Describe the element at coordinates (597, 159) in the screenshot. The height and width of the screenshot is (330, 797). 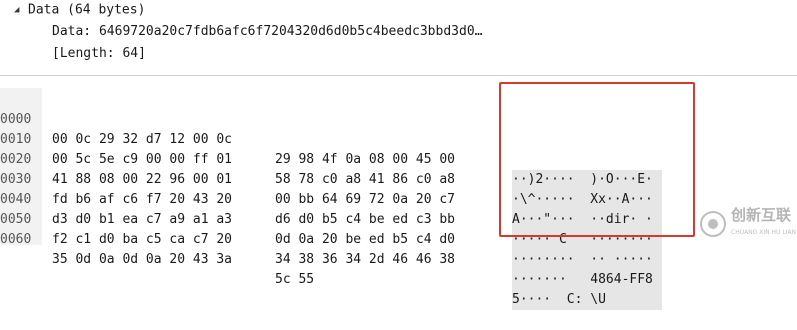
I see `ascii-highlight-box` at that location.